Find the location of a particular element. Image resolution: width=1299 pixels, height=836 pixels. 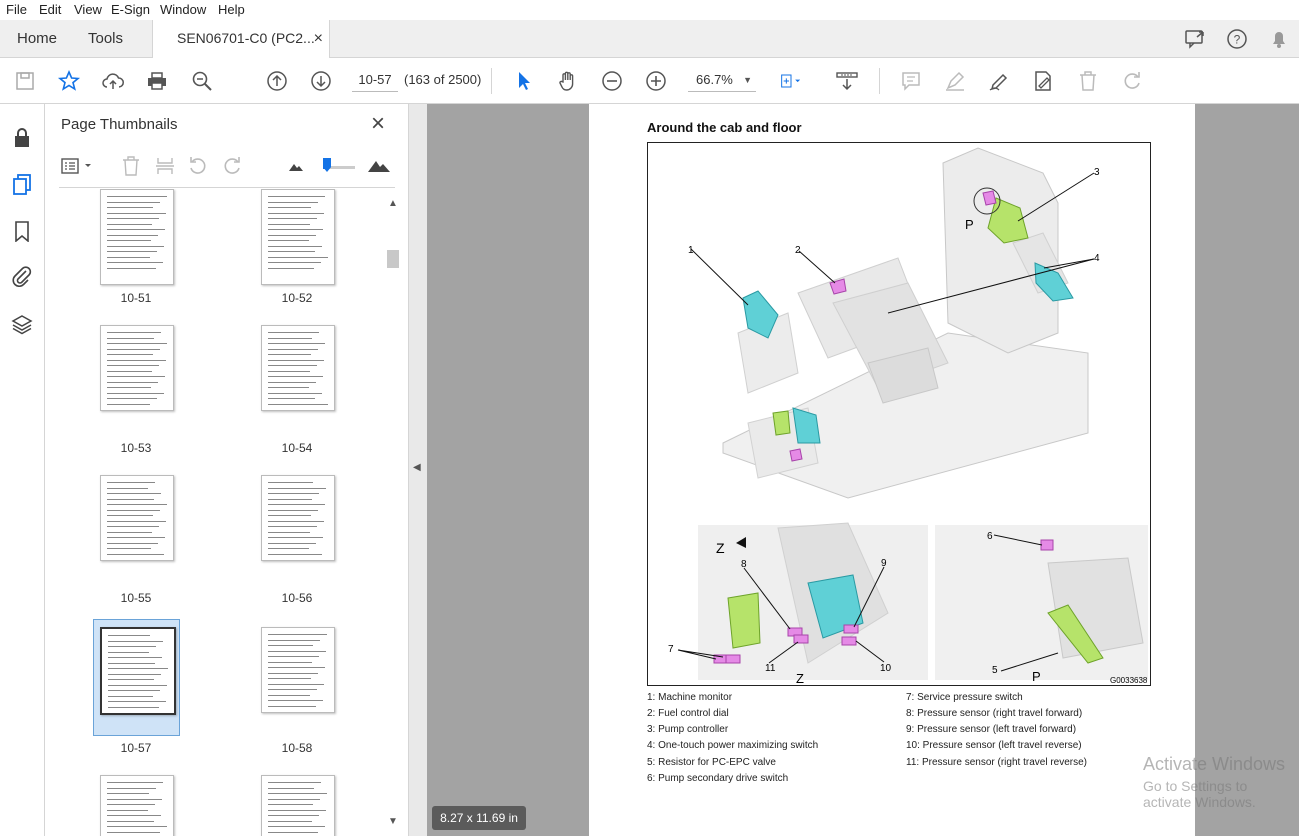

callout-7: 7 is located at coordinates (671, 649).